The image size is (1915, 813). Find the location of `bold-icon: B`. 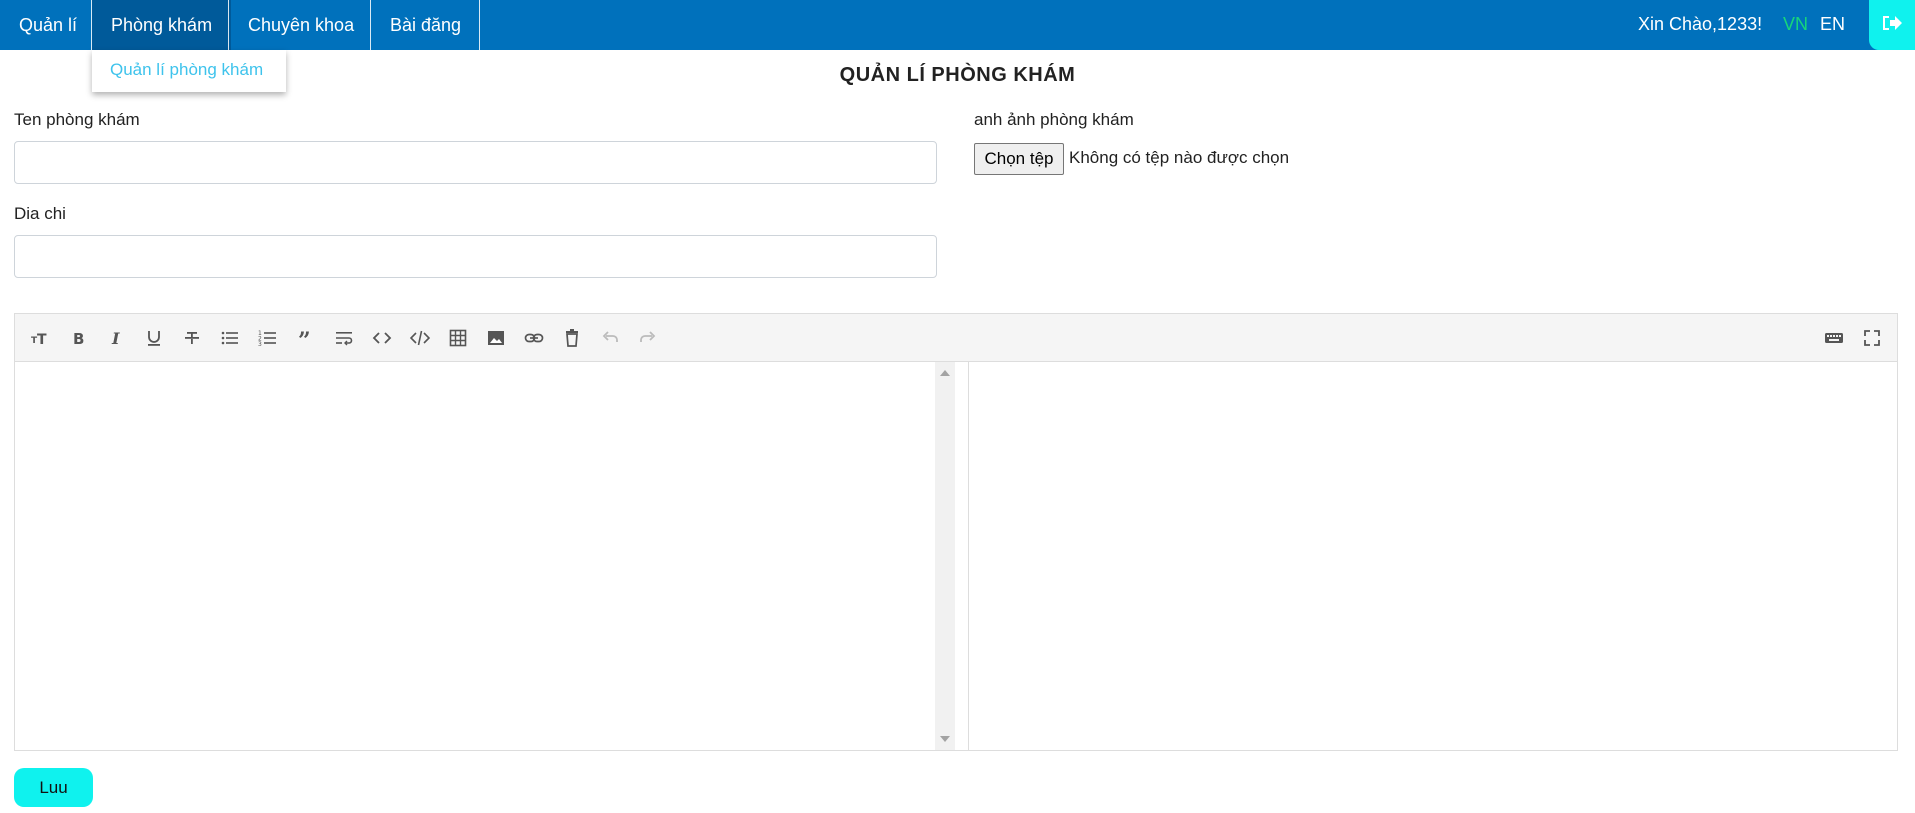

bold-icon: B is located at coordinates (78, 338).